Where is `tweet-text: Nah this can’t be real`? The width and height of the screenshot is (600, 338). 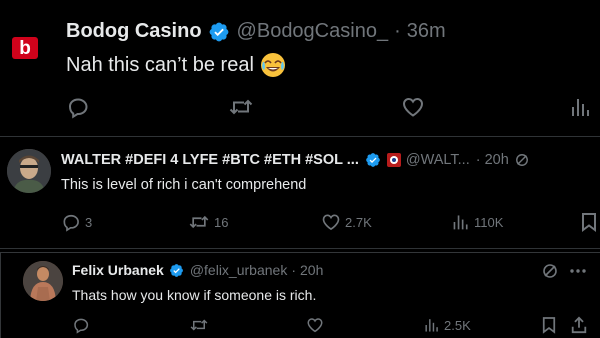 tweet-text: Nah this can’t be real is located at coordinates (176, 65).